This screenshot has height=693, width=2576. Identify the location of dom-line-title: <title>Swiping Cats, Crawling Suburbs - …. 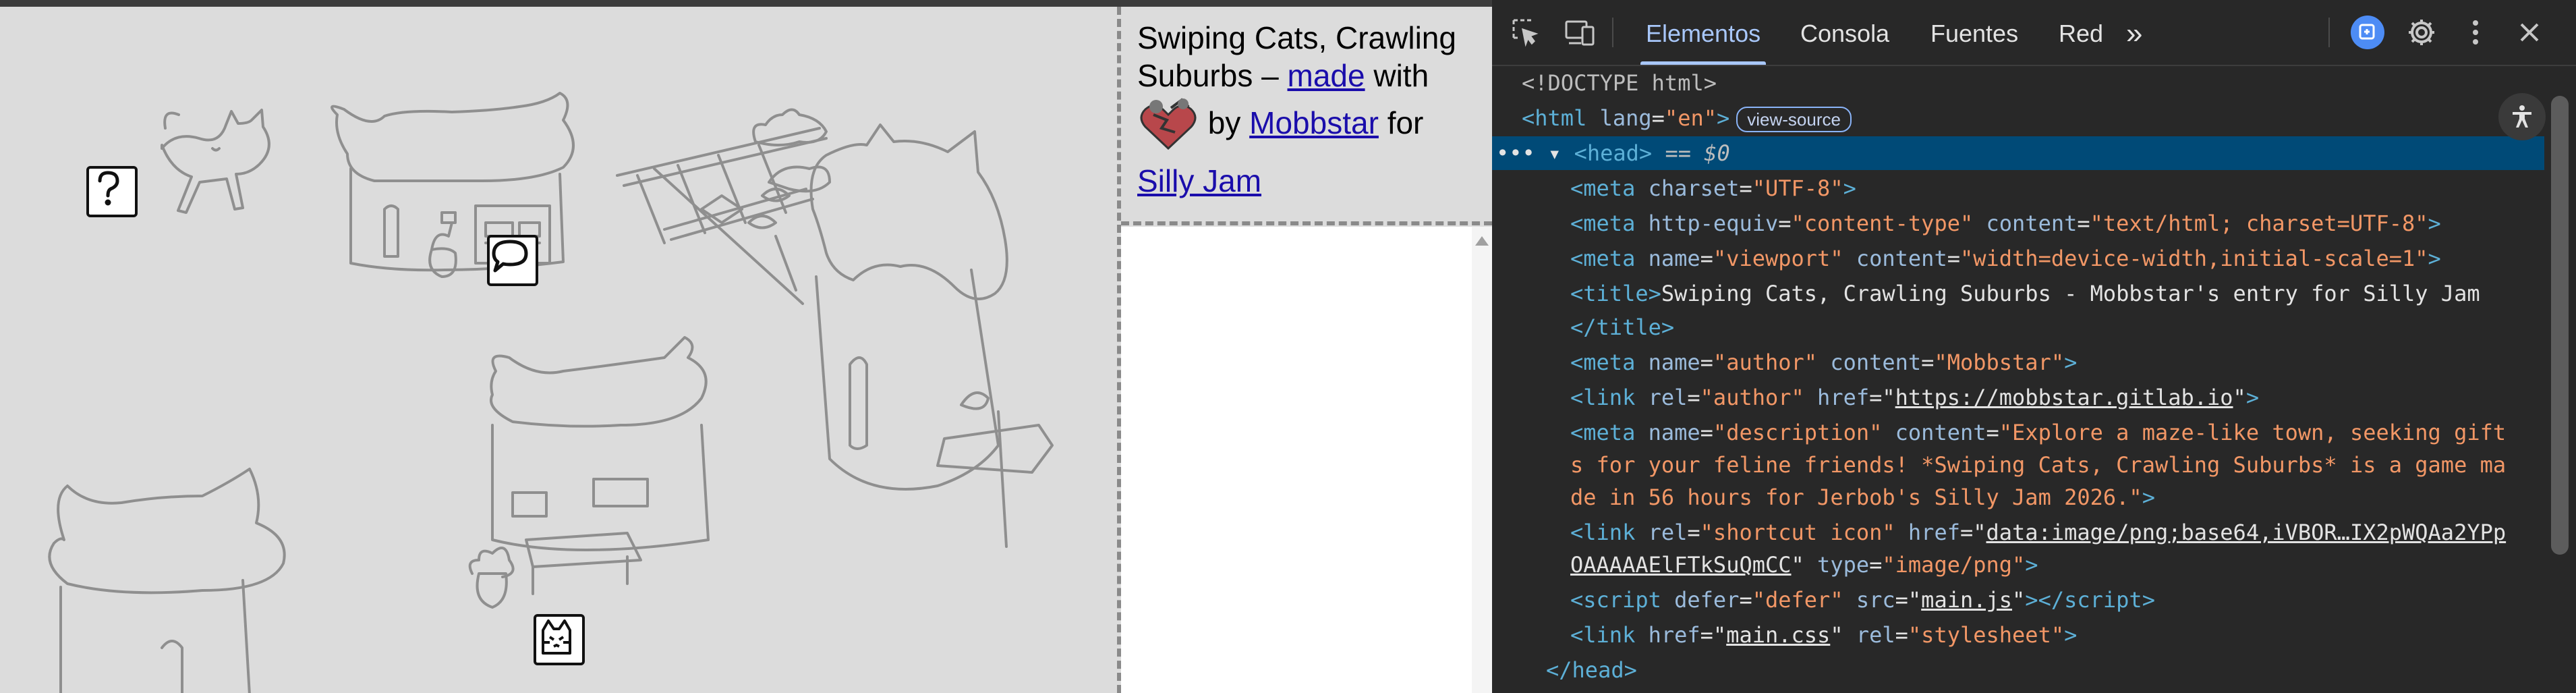
(2018, 293).